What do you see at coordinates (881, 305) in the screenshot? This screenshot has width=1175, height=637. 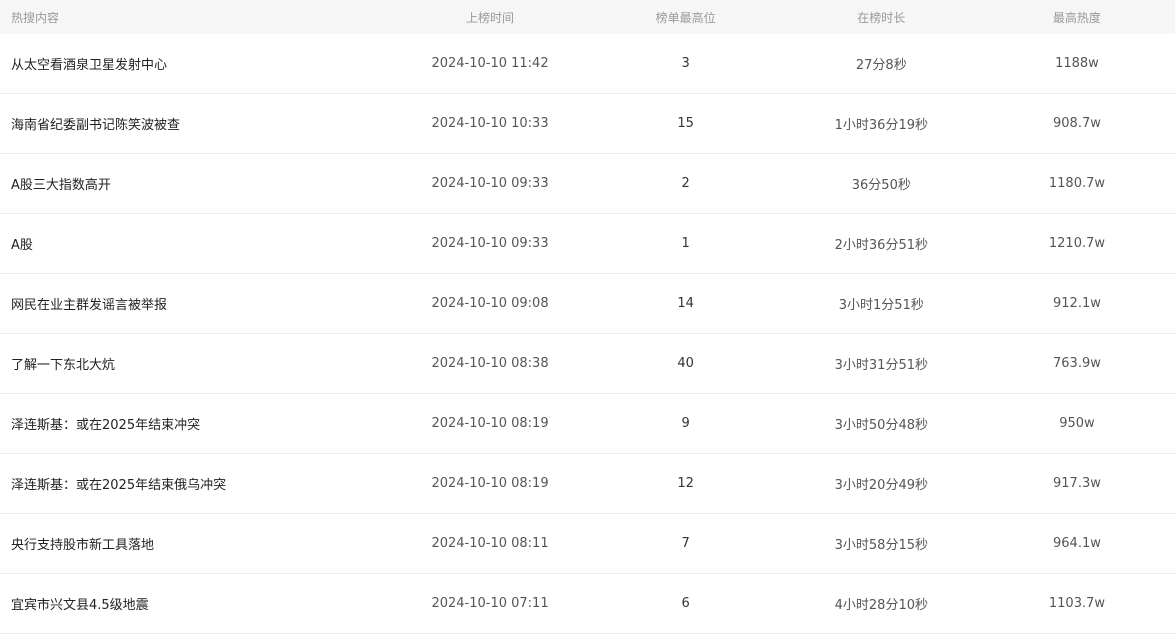 I see `row-duration: 3小时1分51秒` at bounding box center [881, 305].